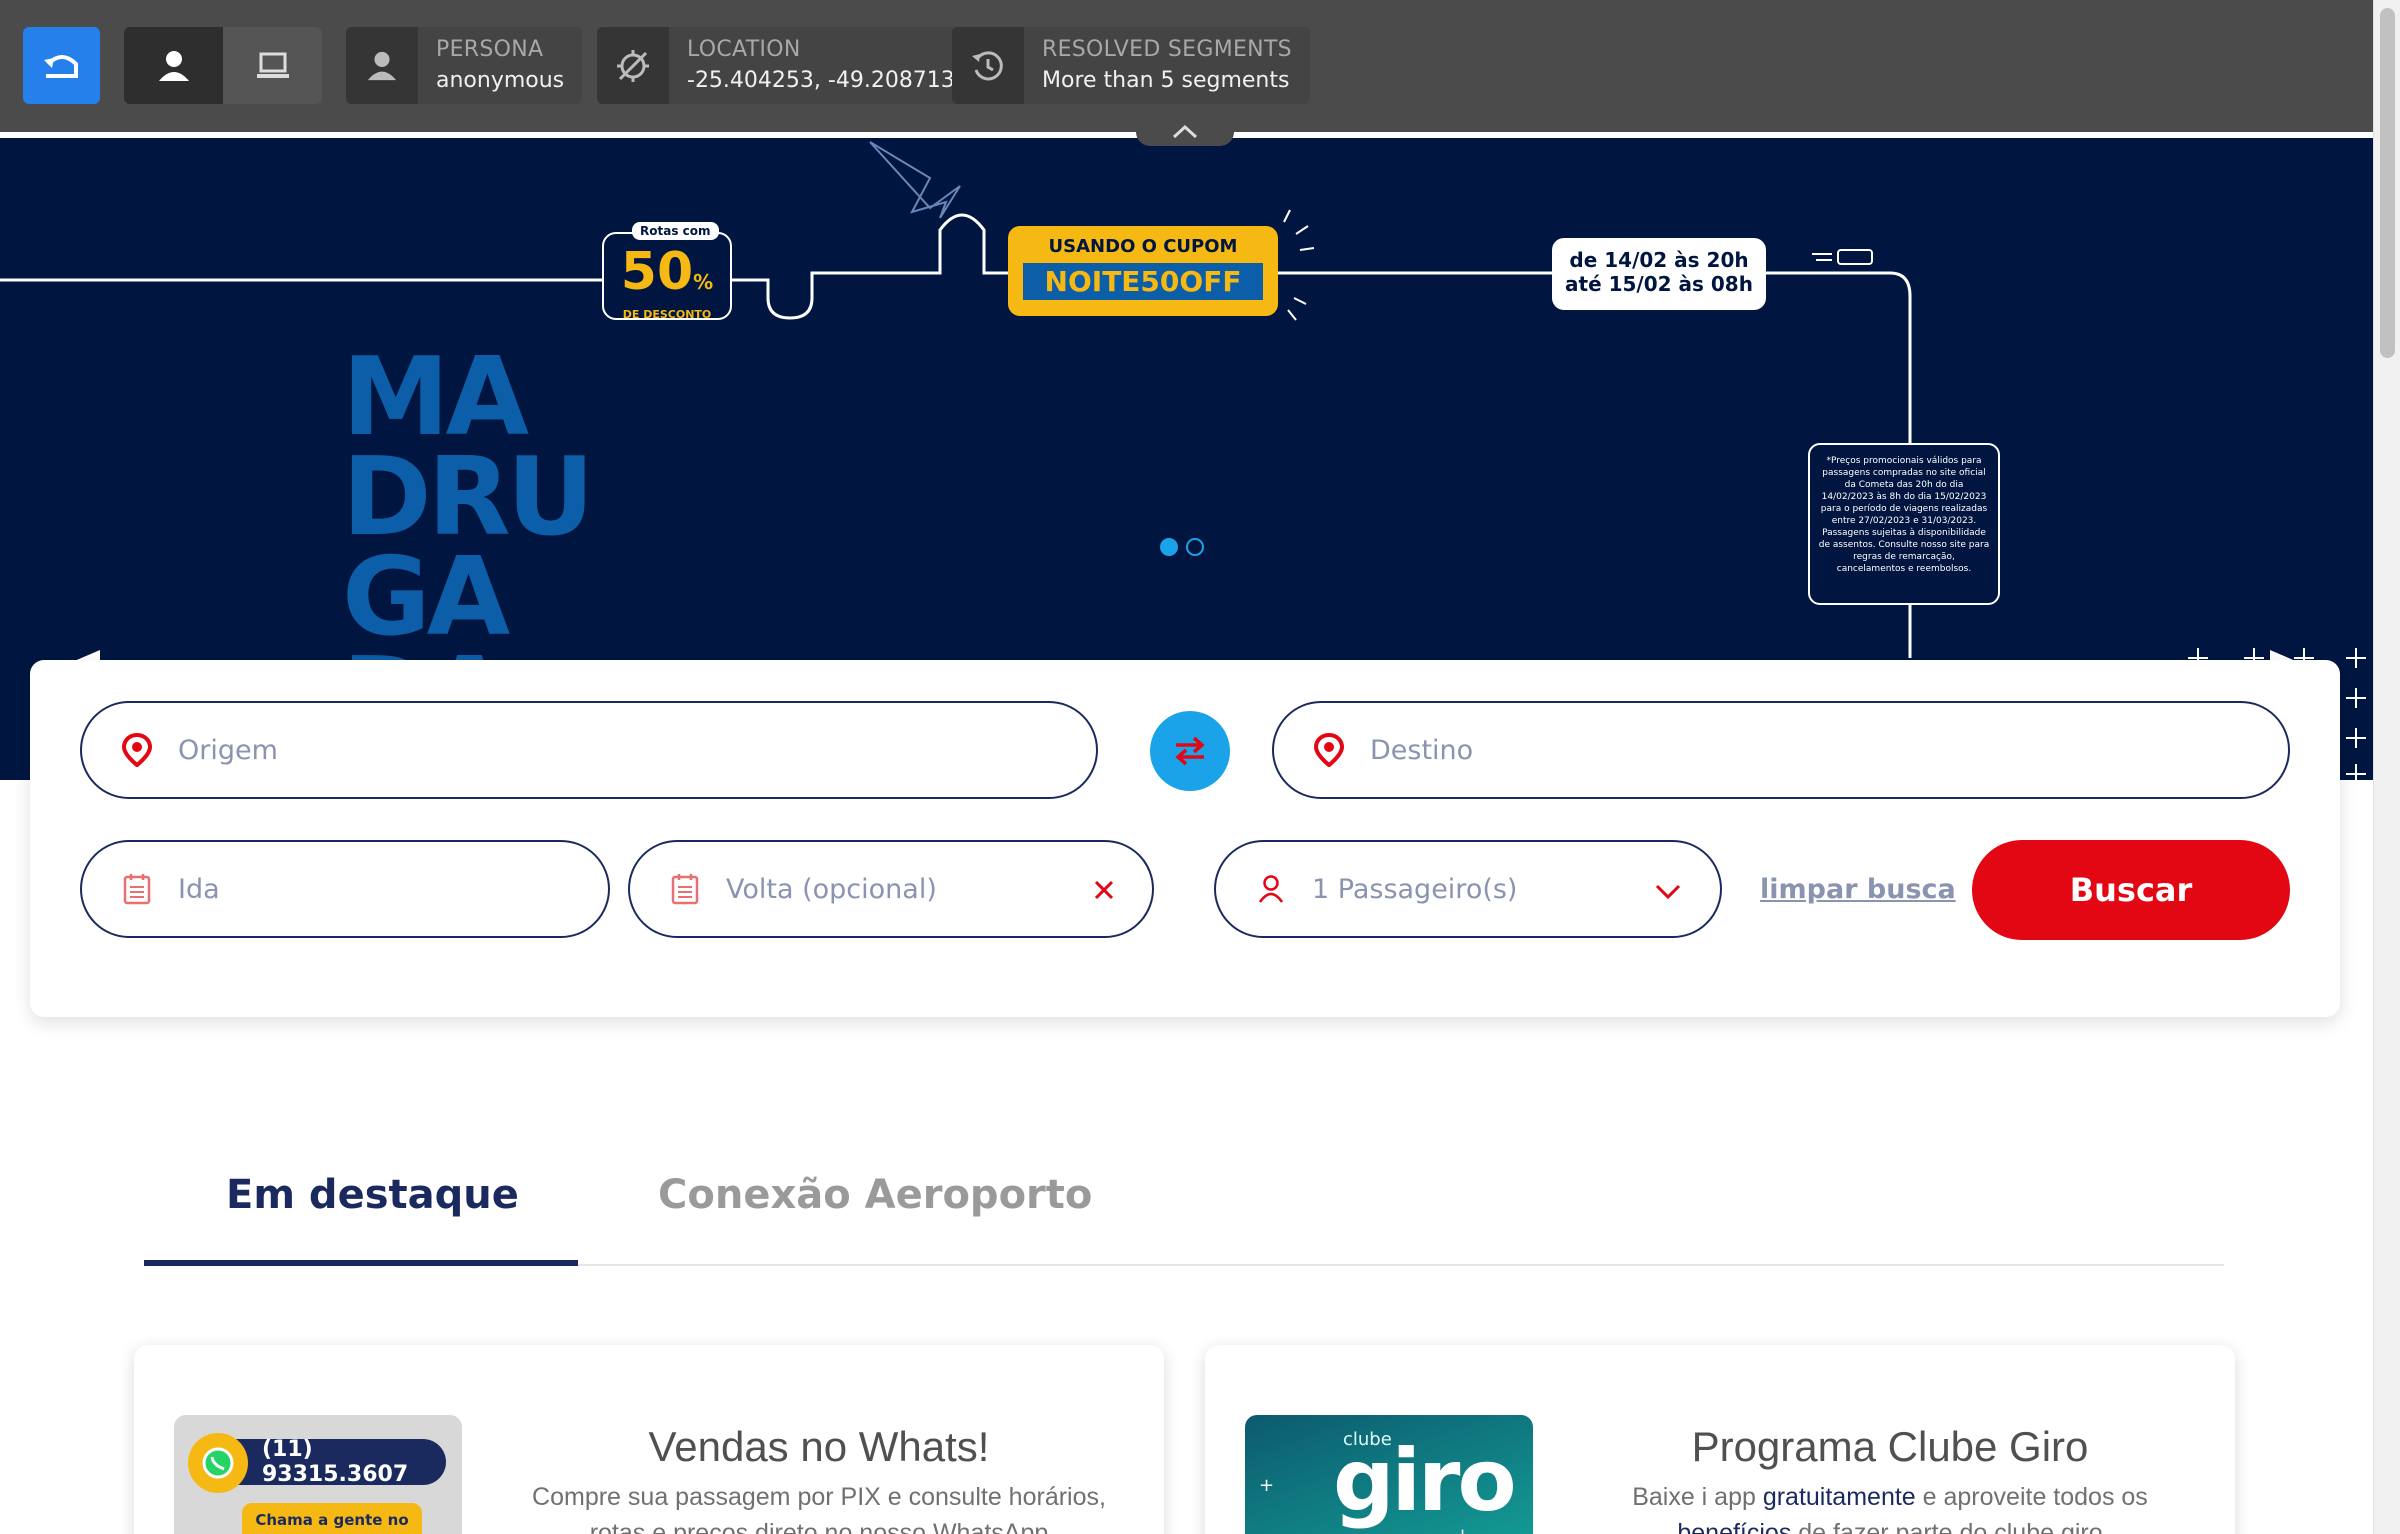 The image size is (2400, 1534). Describe the element at coordinates (875, 1195) in the screenshot. I see `tab-conexao-aeroporto: Conexão Aeroporto` at that location.